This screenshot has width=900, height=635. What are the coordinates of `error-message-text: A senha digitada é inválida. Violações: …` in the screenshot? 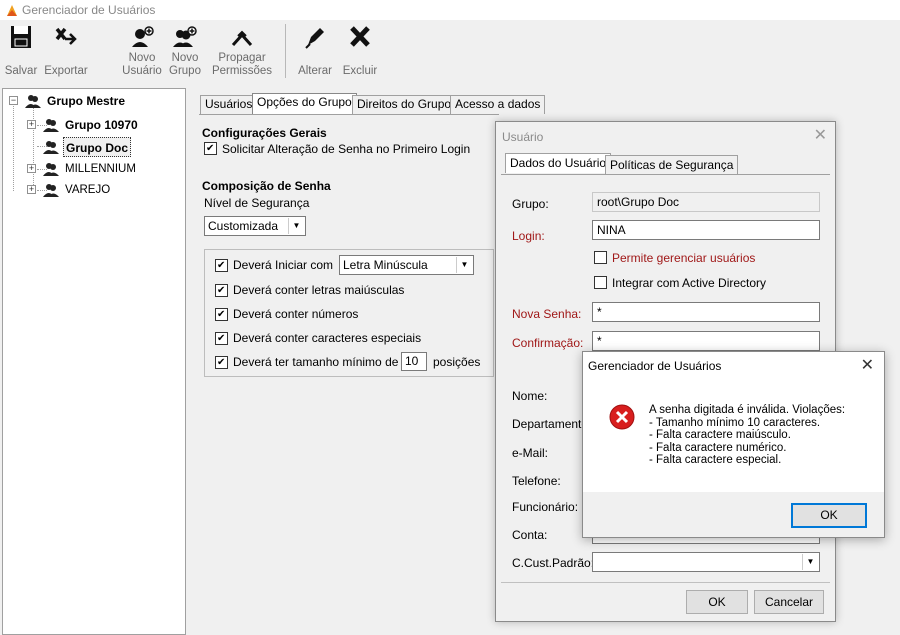 It's located at (747, 435).